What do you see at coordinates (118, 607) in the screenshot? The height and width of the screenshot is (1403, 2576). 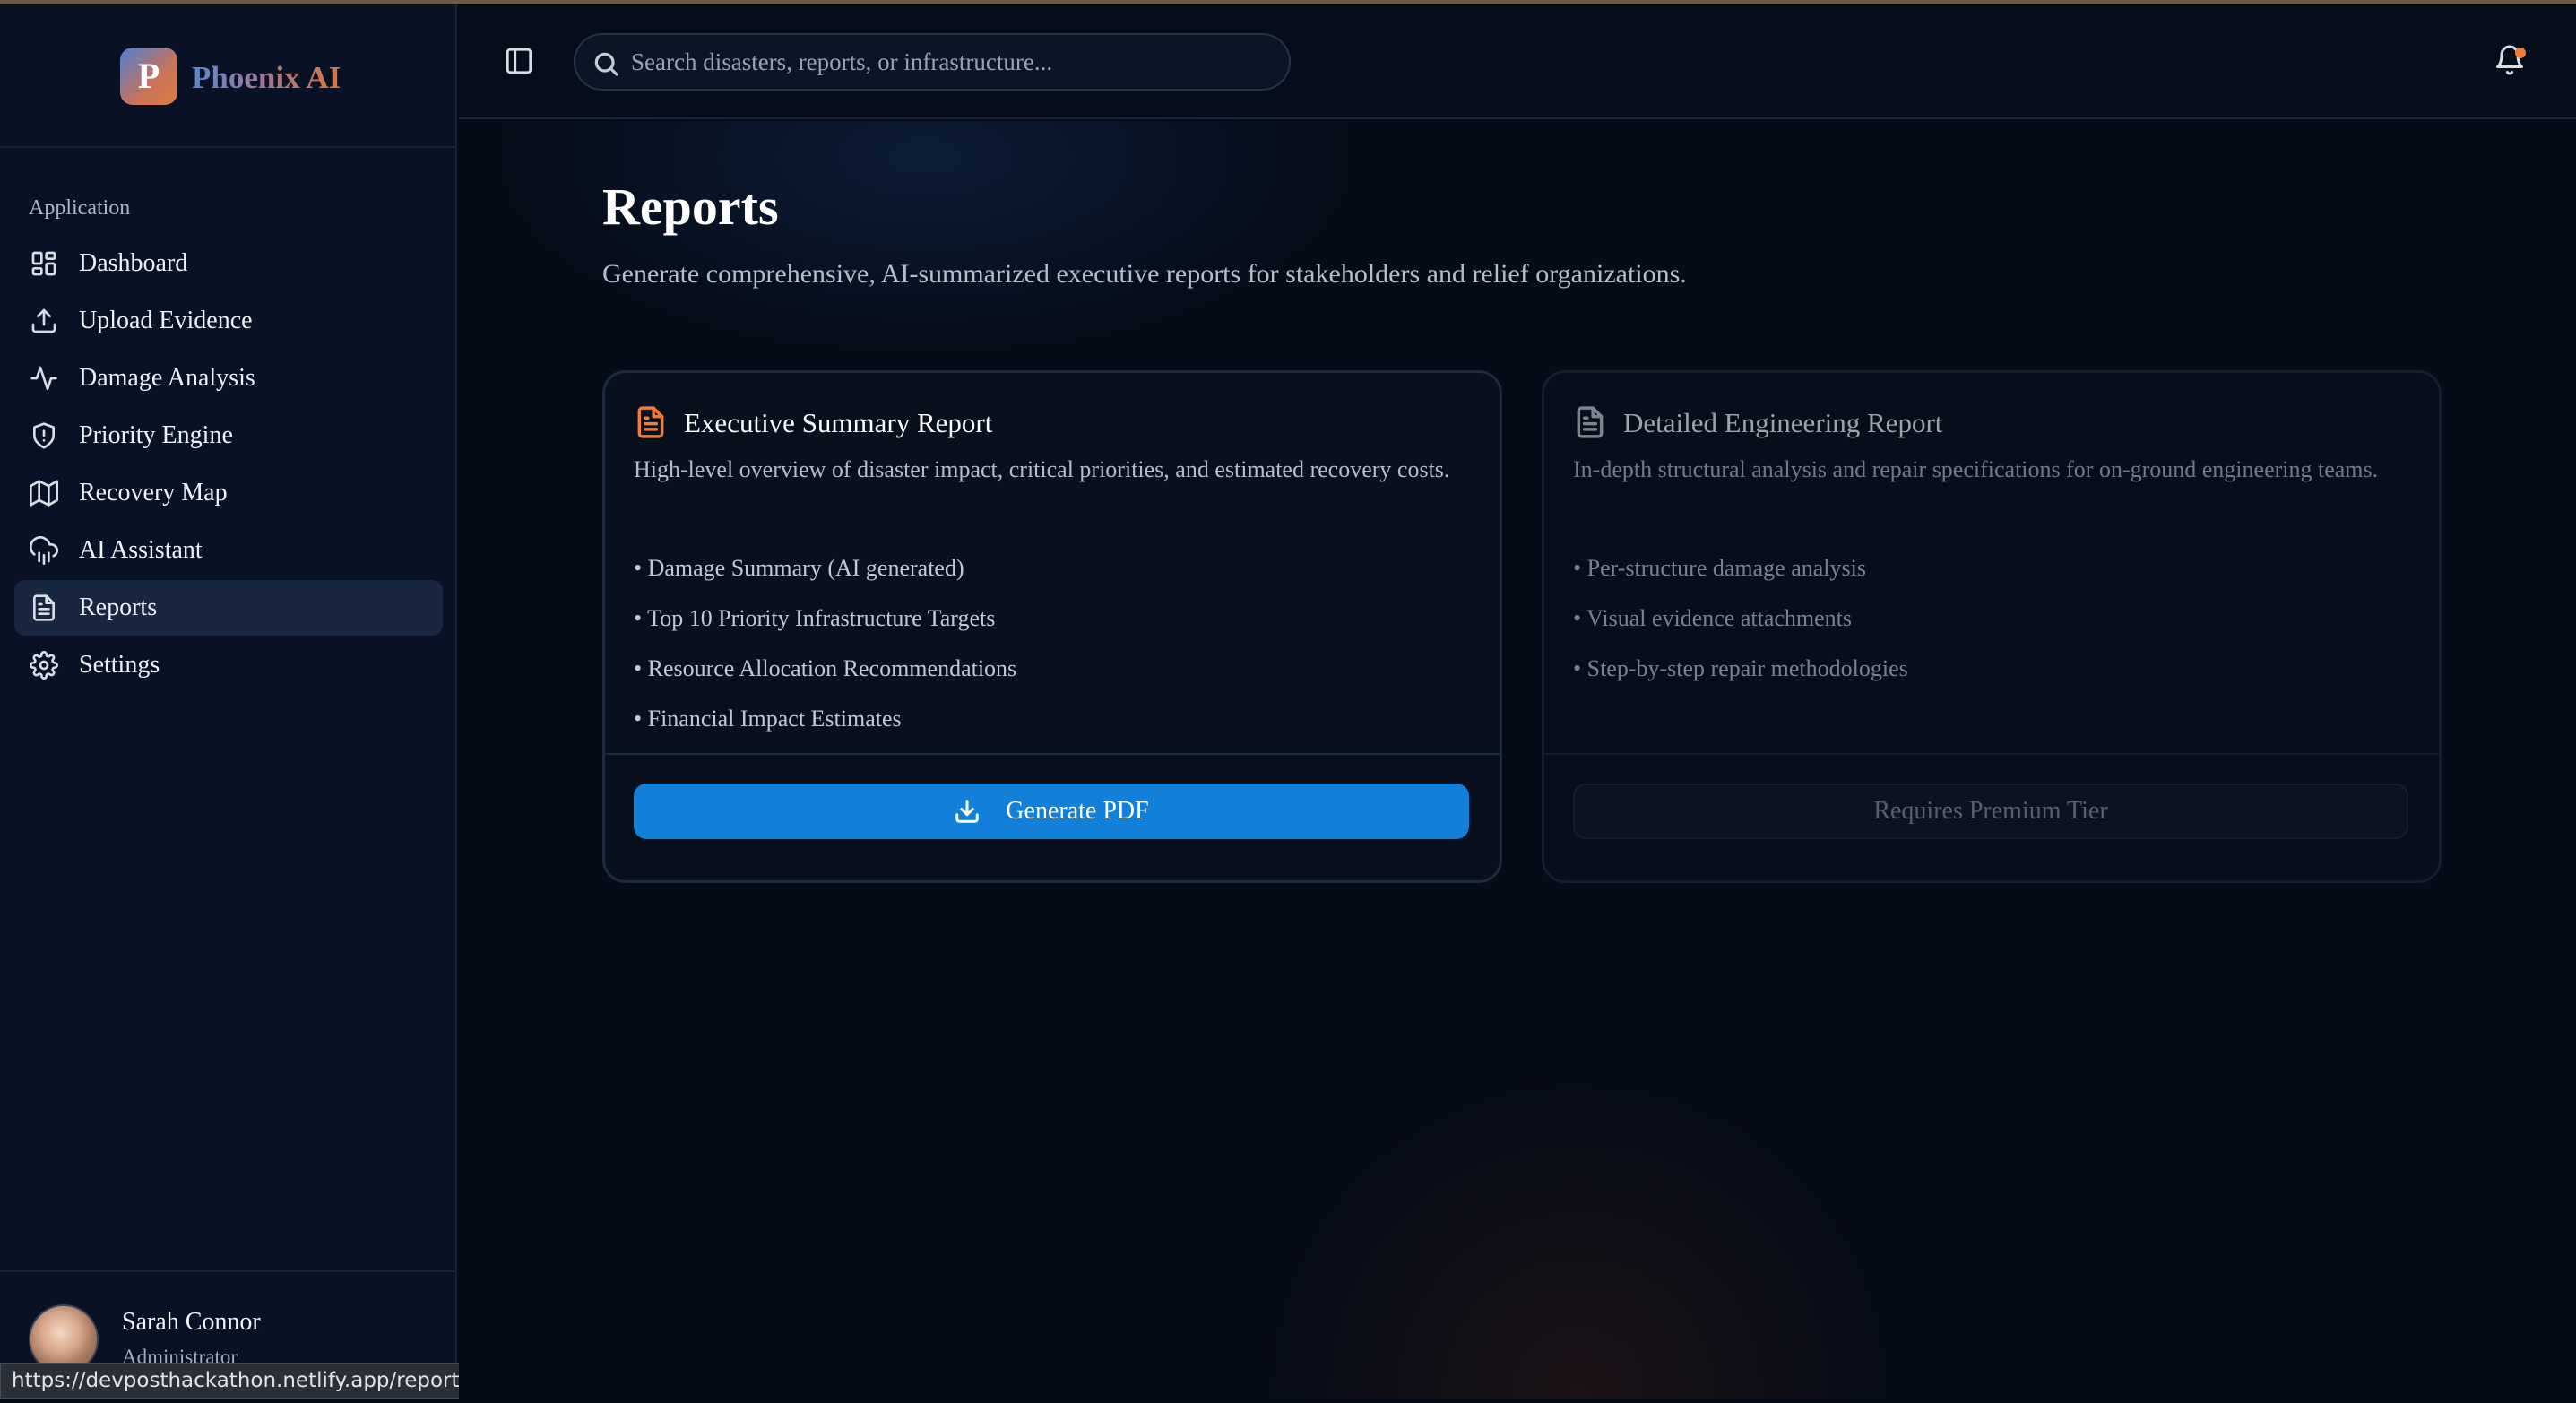 I see `sidebar-item-label: Reports` at bounding box center [118, 607].